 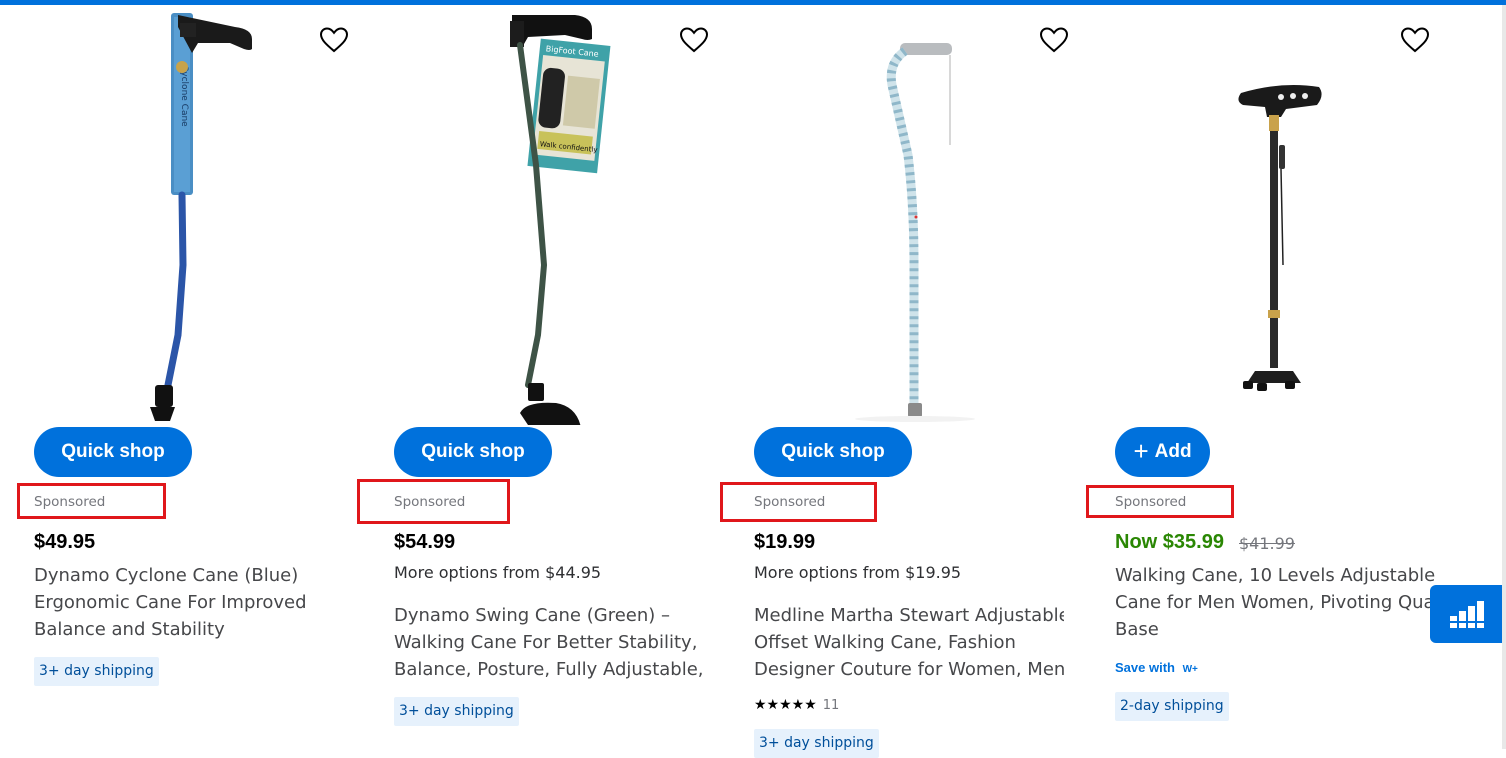 What do you see at coordinates (170, 602) in the screenshot?
I see `product-title-line: Ergonomic Cane For Improved` at bounding box center [170, 602].